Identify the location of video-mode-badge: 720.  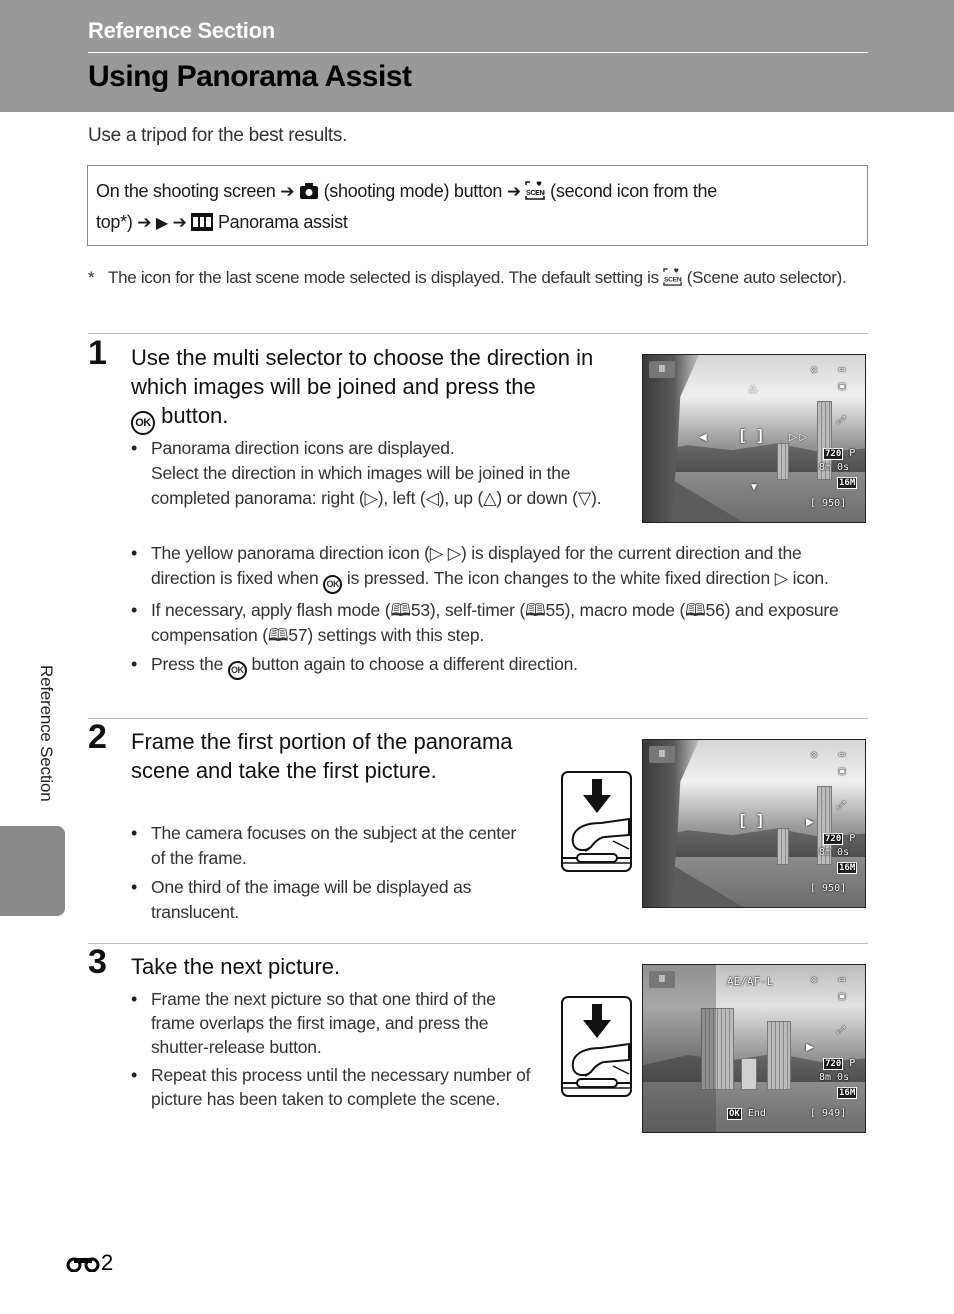
(833, 839).